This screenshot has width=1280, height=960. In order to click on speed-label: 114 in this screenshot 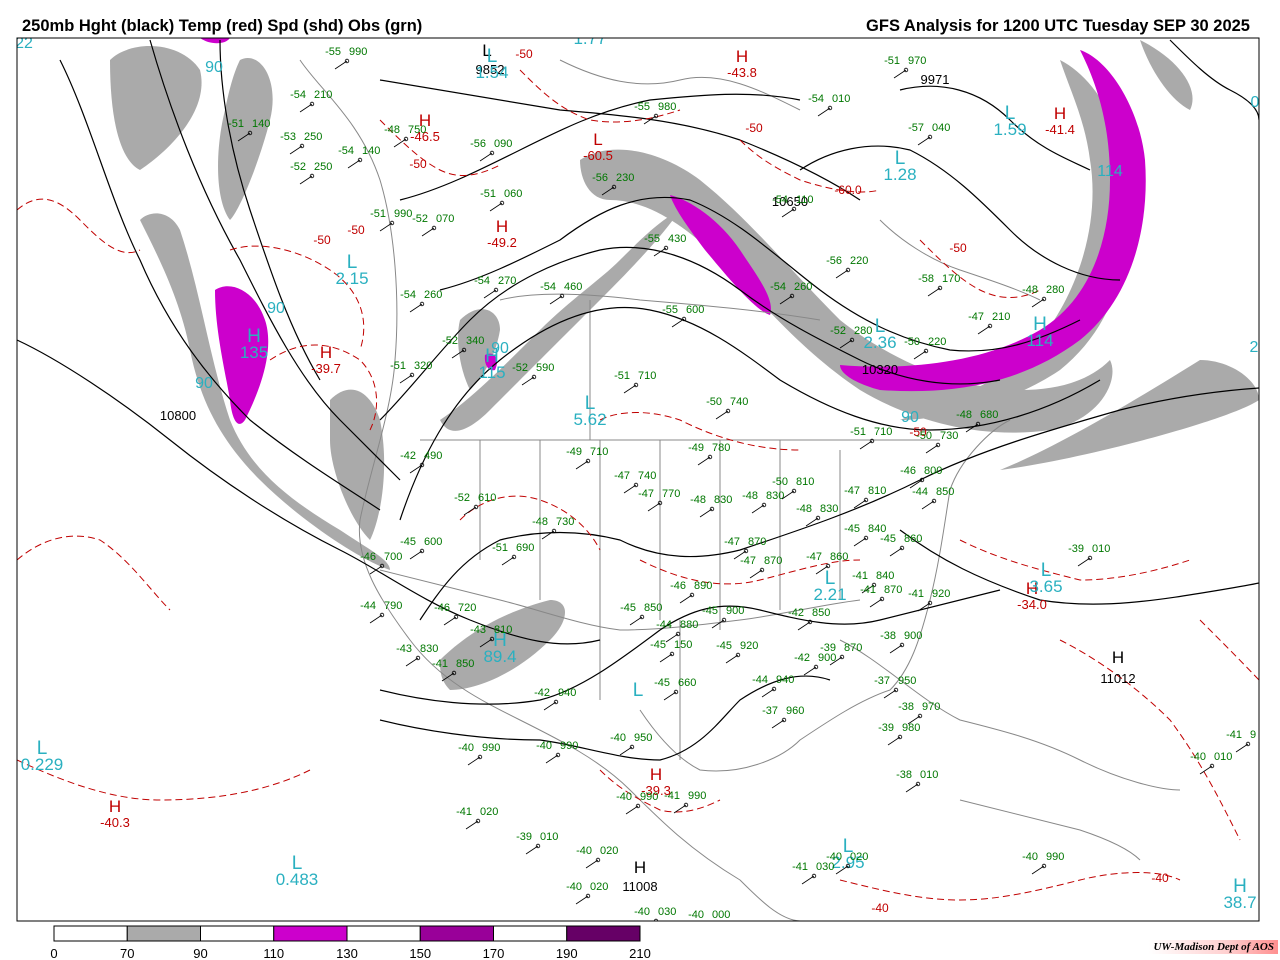, I will do `click(1110, 171)`.